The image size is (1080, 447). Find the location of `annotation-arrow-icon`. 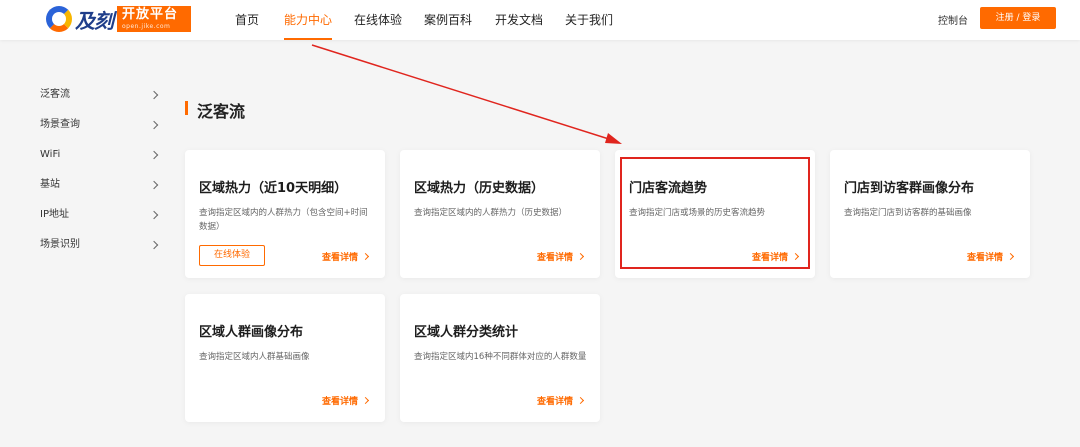

annotation-arrow-icon is located at coordinates (466, 94).